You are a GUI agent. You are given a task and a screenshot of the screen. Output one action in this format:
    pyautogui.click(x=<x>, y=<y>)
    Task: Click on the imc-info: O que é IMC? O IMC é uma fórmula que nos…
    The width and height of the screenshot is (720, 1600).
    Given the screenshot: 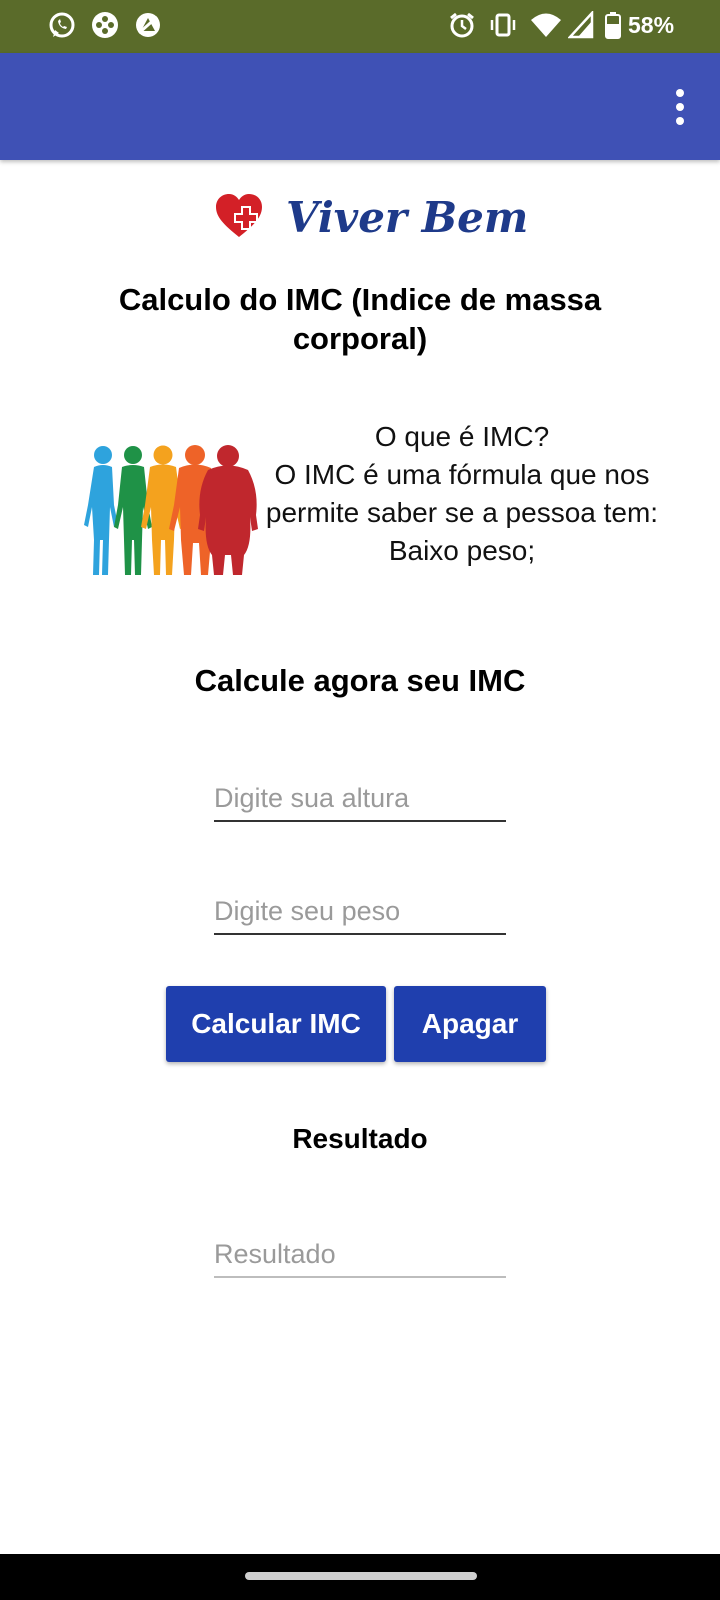 What is the action you would take?
    pyautogui.click(x=462, y=494)
    